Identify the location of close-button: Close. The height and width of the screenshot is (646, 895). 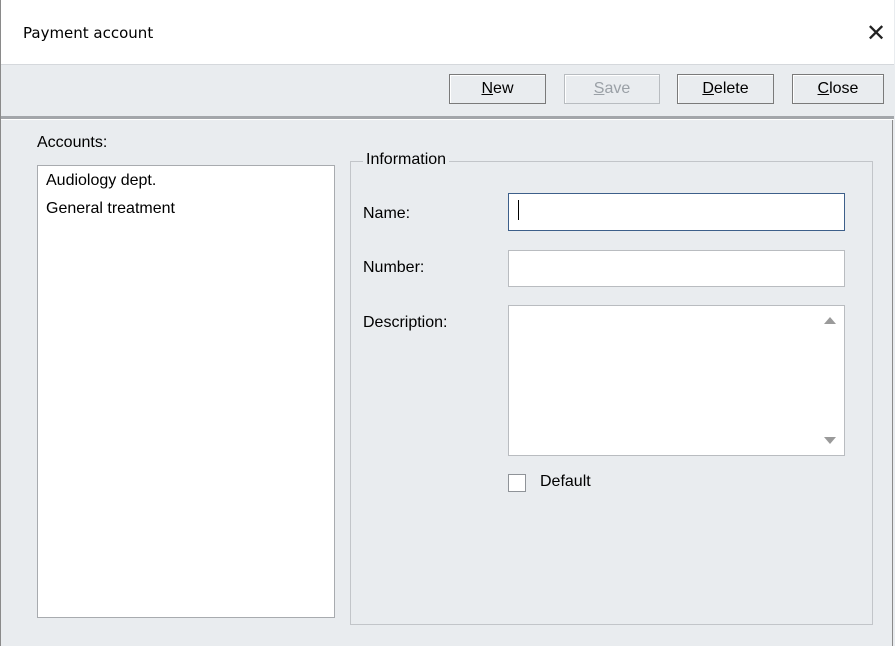
(838, 89).